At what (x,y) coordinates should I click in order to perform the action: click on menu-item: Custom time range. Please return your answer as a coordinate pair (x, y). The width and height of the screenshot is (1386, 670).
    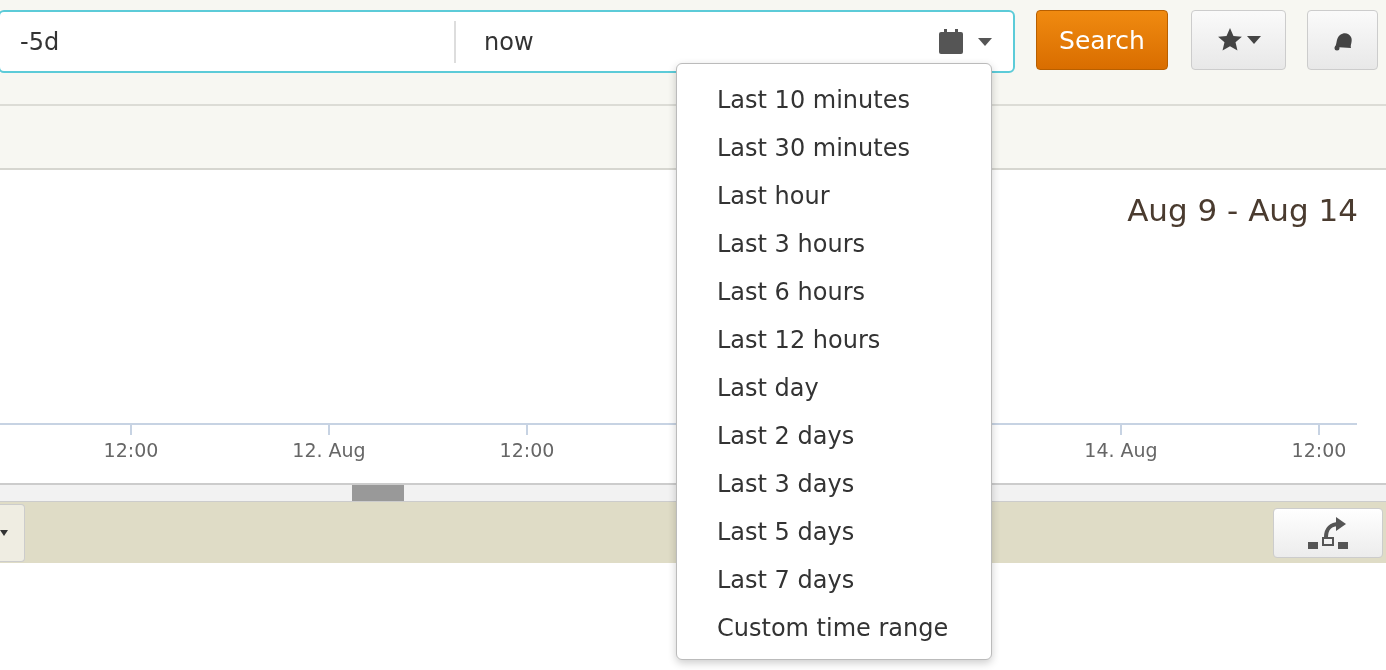
    Looking at the image, I should click on (834, 628).